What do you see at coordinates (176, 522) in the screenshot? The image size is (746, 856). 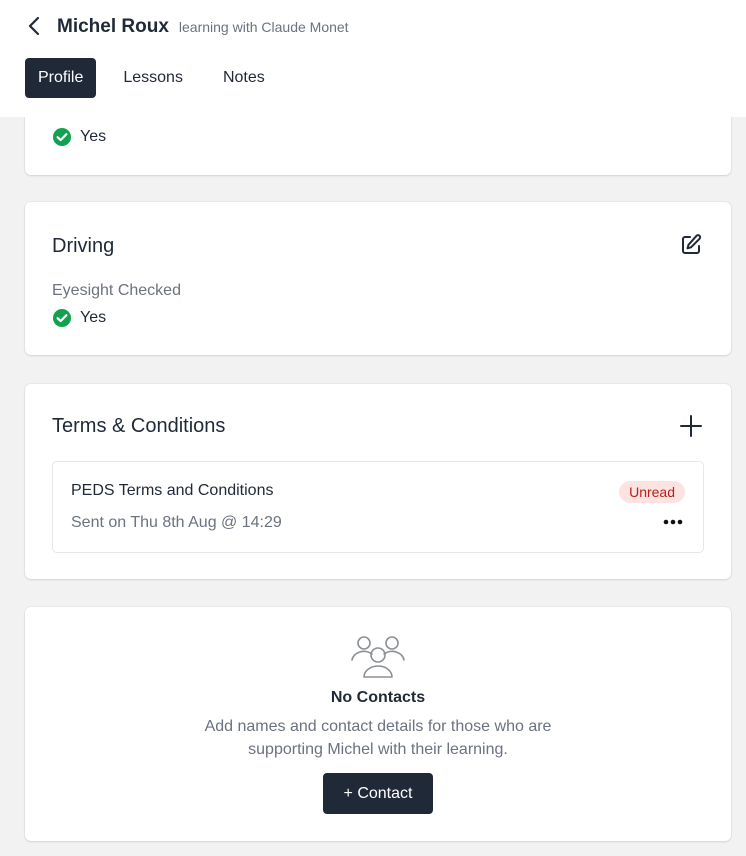 I see `terms-item-sent: Sent on Thu 8th Aug @ 14:29` at bounding box center [176, 522].